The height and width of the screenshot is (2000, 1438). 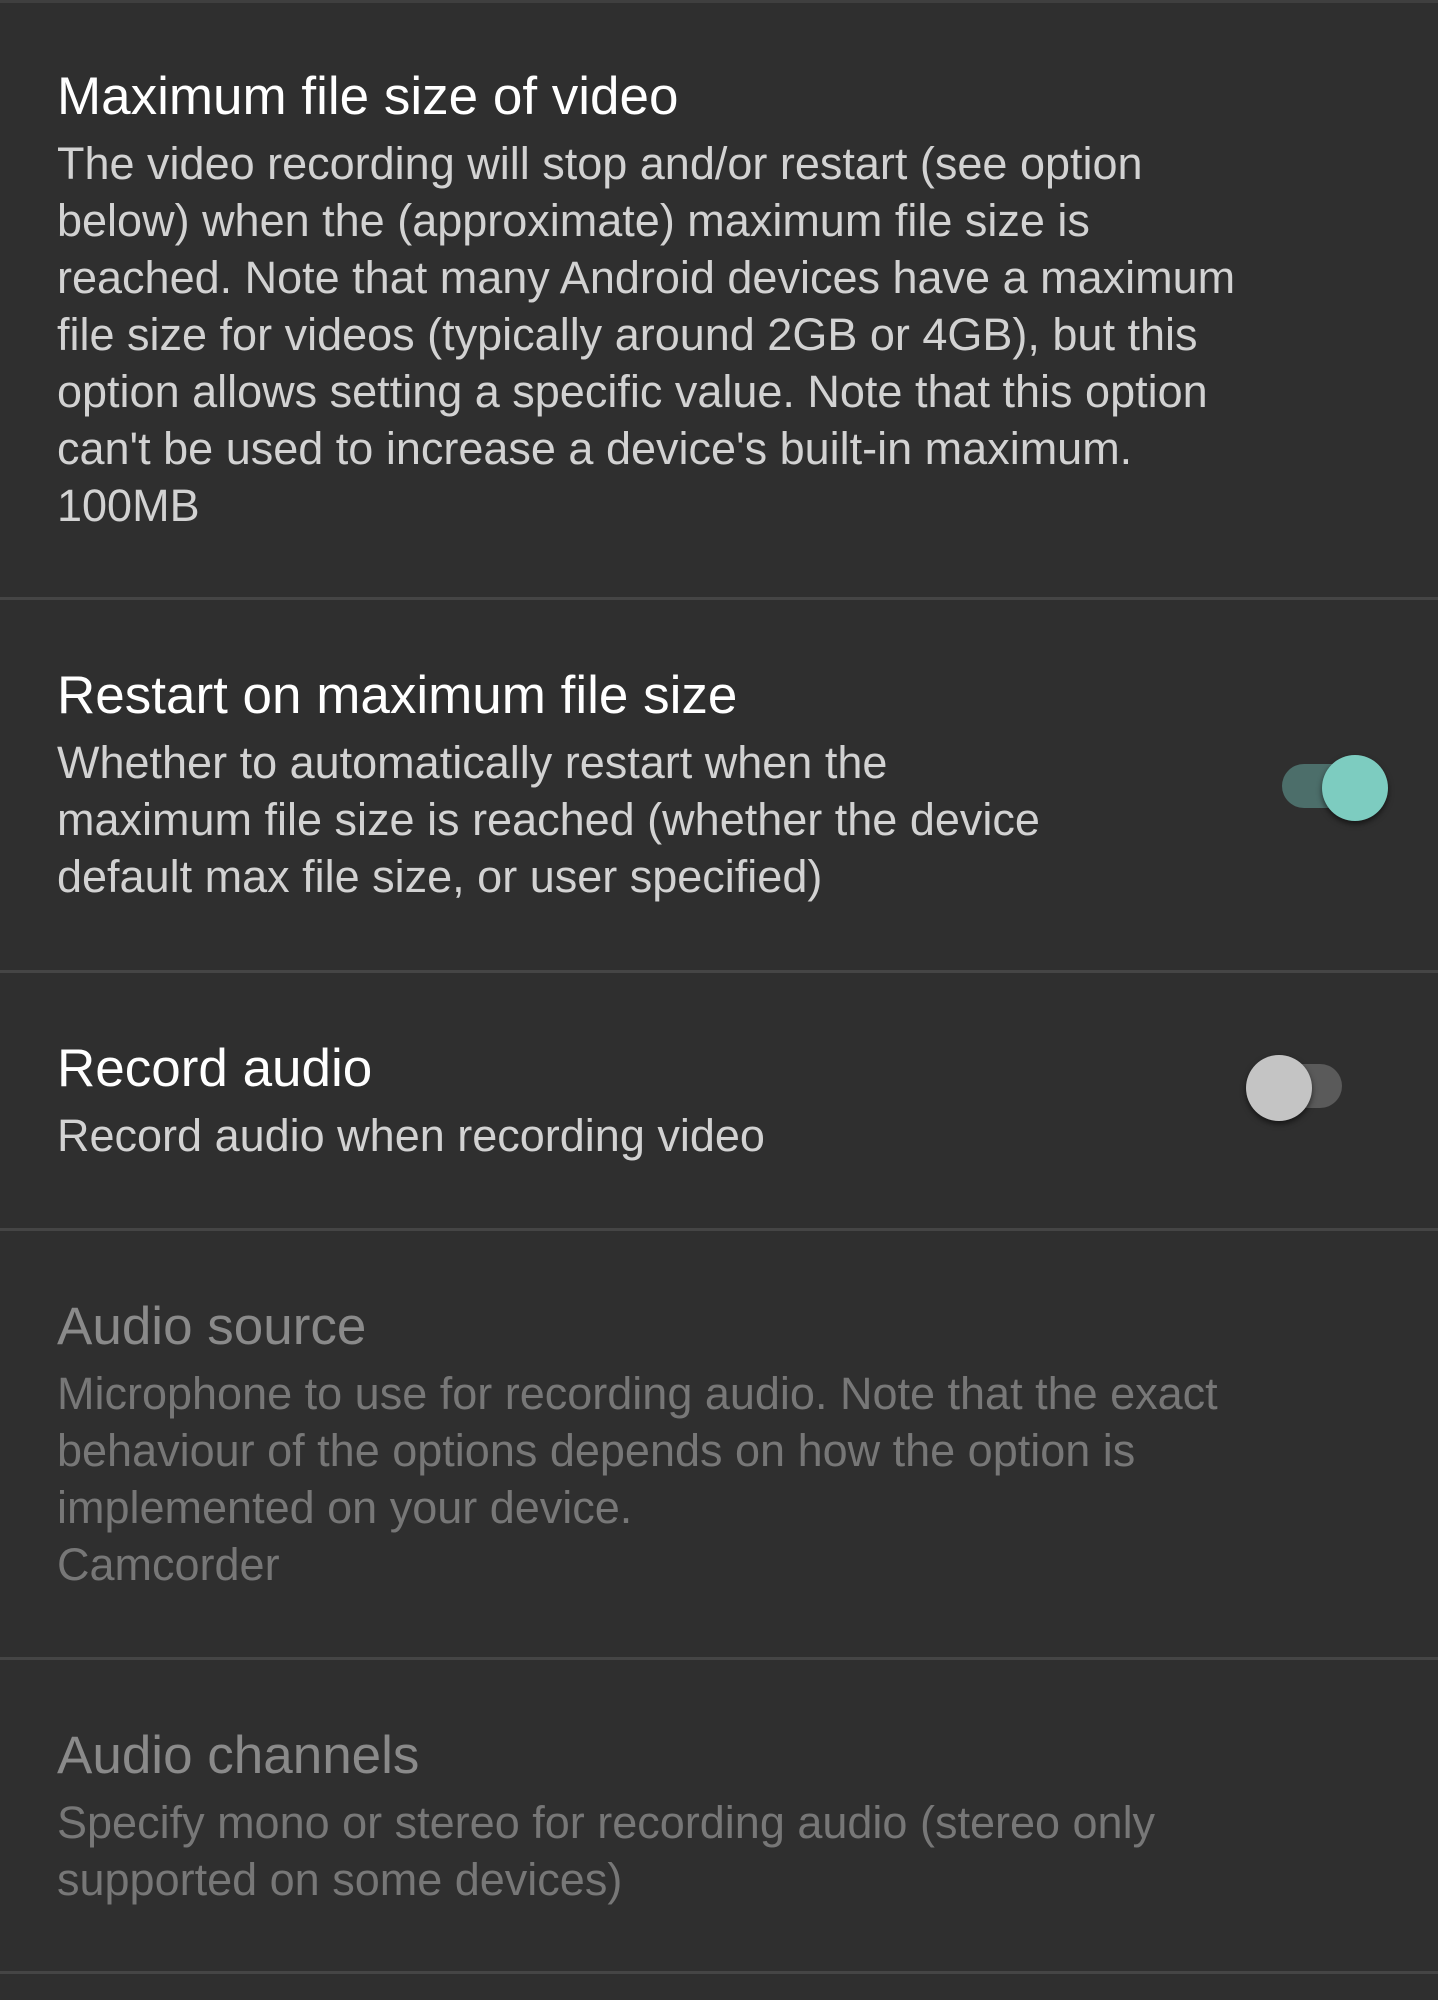 I want to click on pref-value: 100MB, so click(x=128, y=505).